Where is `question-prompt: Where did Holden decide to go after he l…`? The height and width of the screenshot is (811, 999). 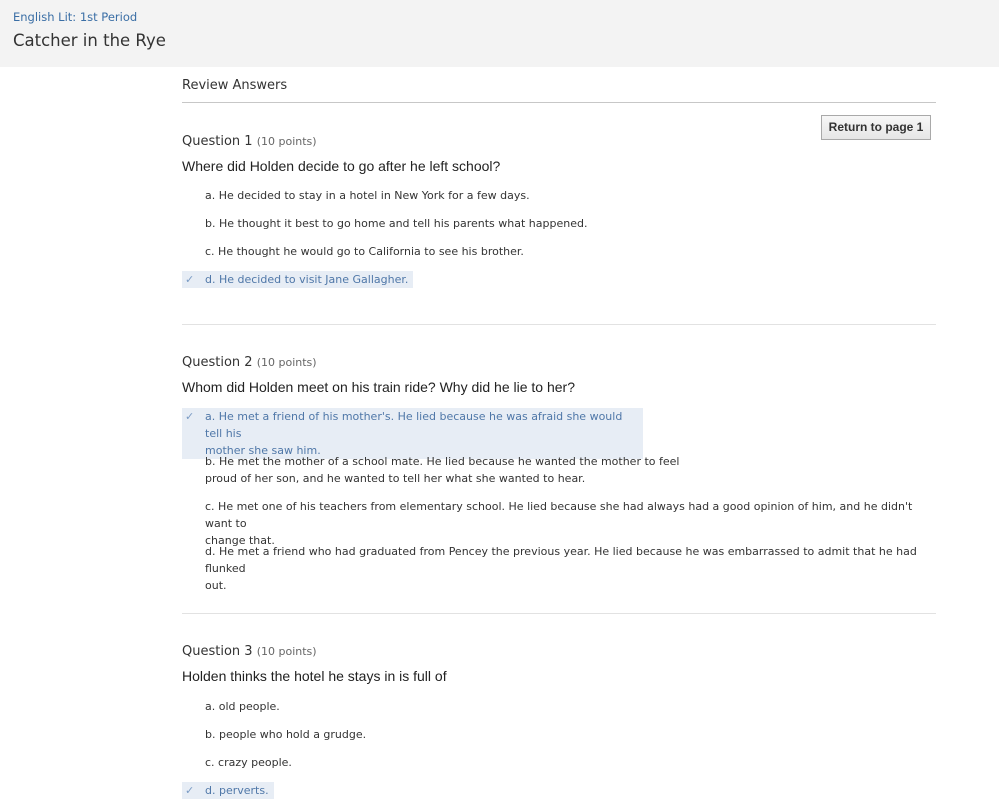 question-prompt: Where did Holden decide to go after he l… is located at coordinates (341, 166).